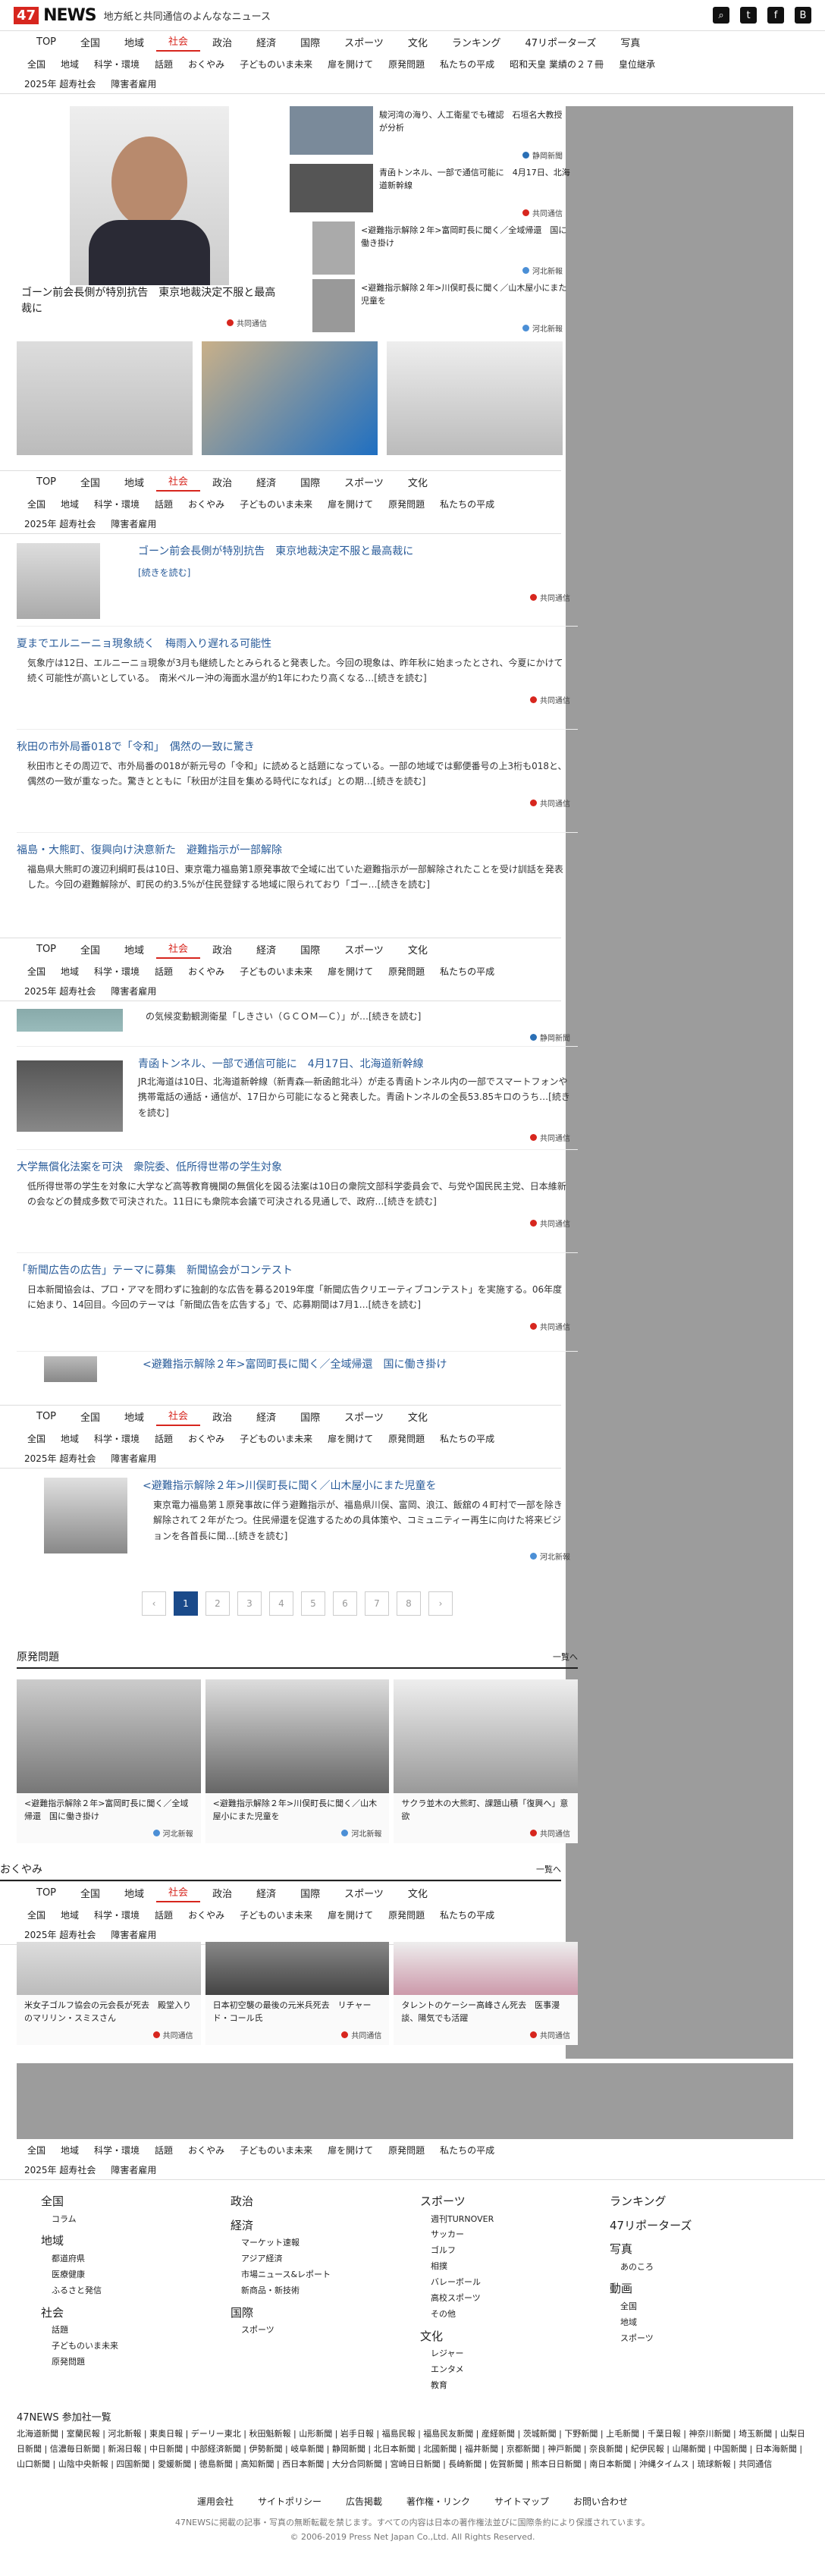 This screenshot has width=825, height=2576. Describe the element at coordinates (697, 2307) in the screenshot. I see `footer-sublink: 全国` at that location.